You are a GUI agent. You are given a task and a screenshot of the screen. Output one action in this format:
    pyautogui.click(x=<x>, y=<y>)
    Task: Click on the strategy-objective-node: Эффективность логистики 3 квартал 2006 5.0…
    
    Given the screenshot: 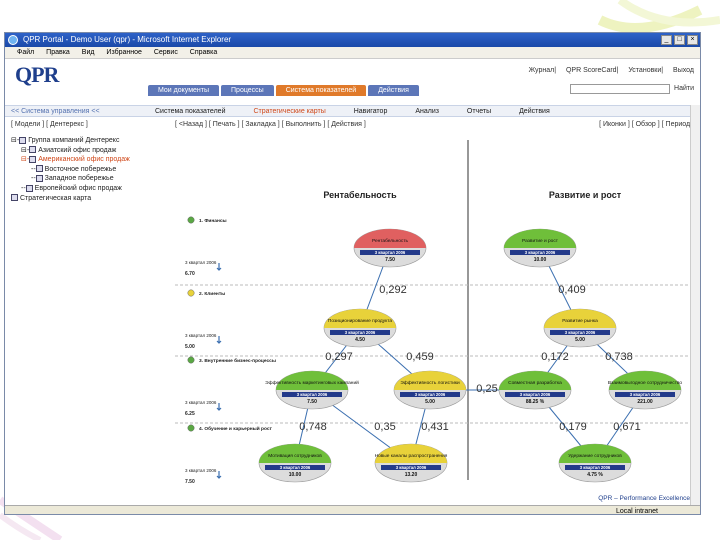 What is the action you would take?
    pyautogui.click(x=430, y=390)
    